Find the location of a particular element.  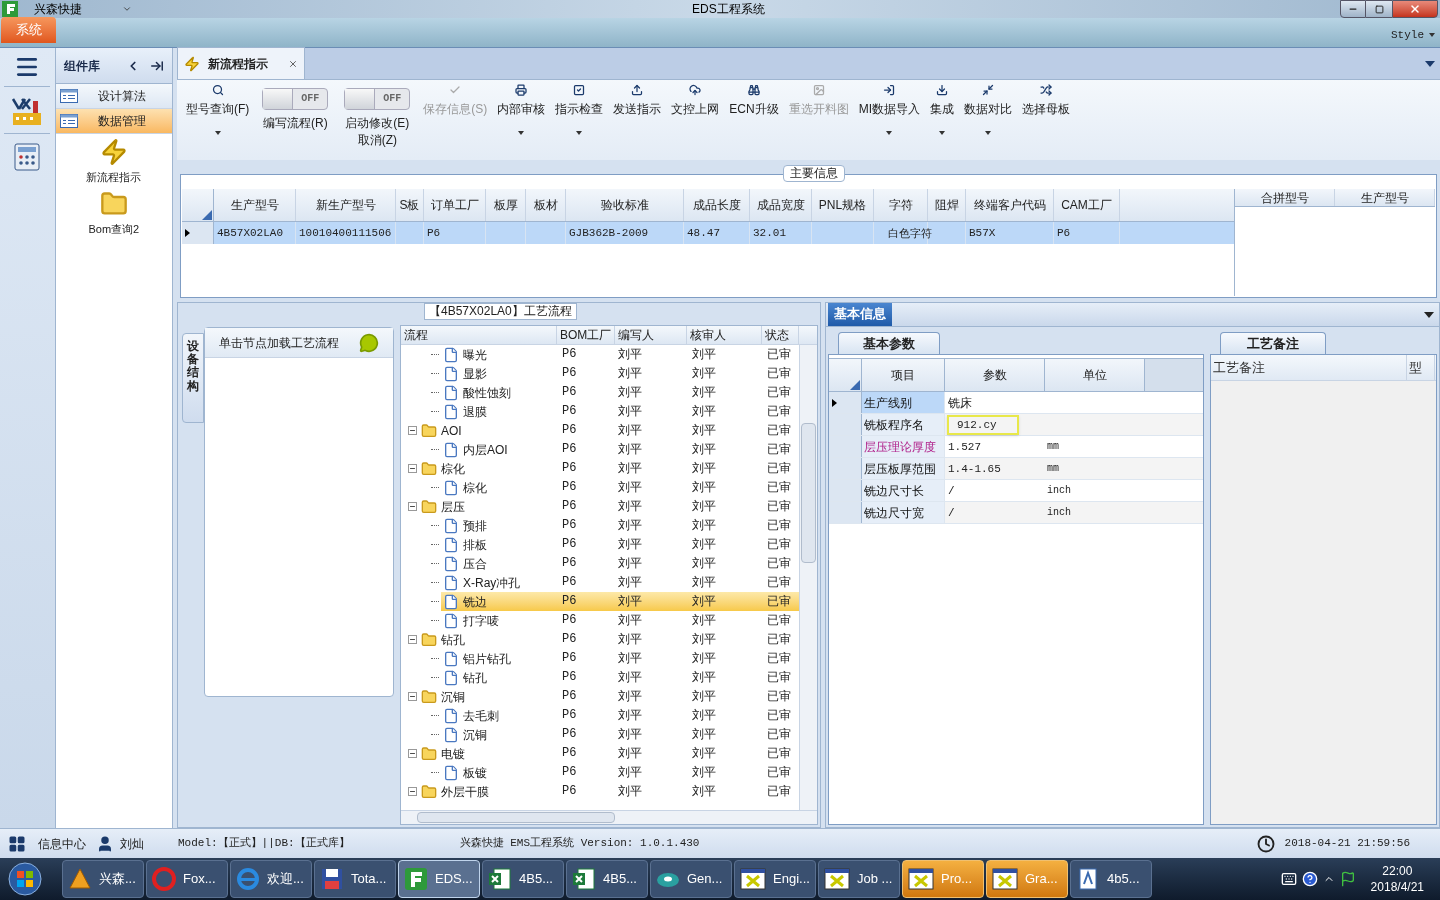

restore-button is located at coordinates (1379, 9).